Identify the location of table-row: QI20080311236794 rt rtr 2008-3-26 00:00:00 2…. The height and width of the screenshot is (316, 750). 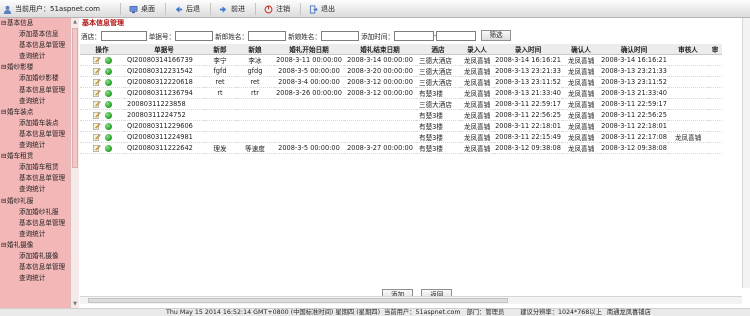
(401, 93).